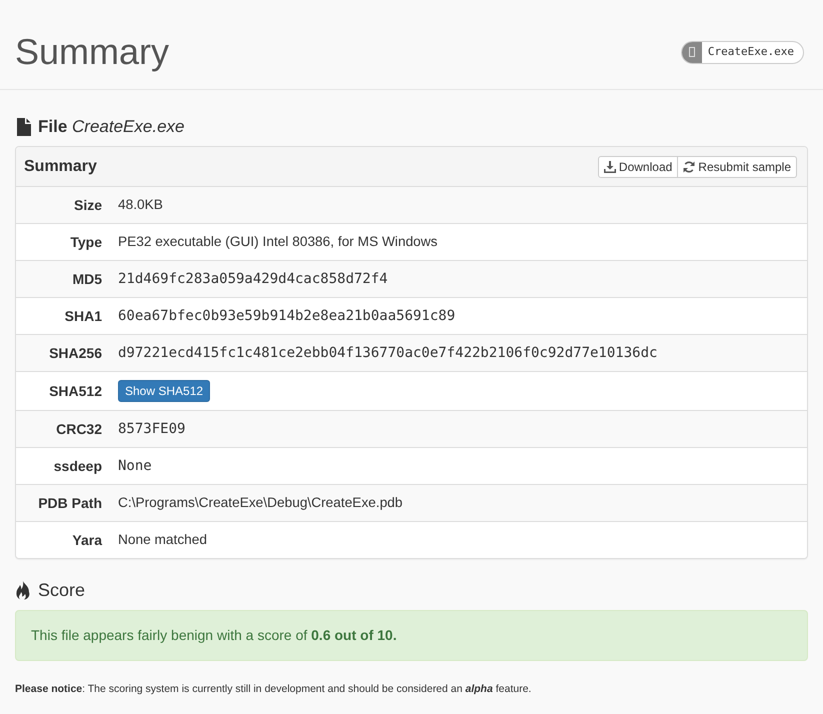  What do you see at coordinates (87, 279) in the screenshot?
I see `row-label: MD5` at bounding box center [87, 279].